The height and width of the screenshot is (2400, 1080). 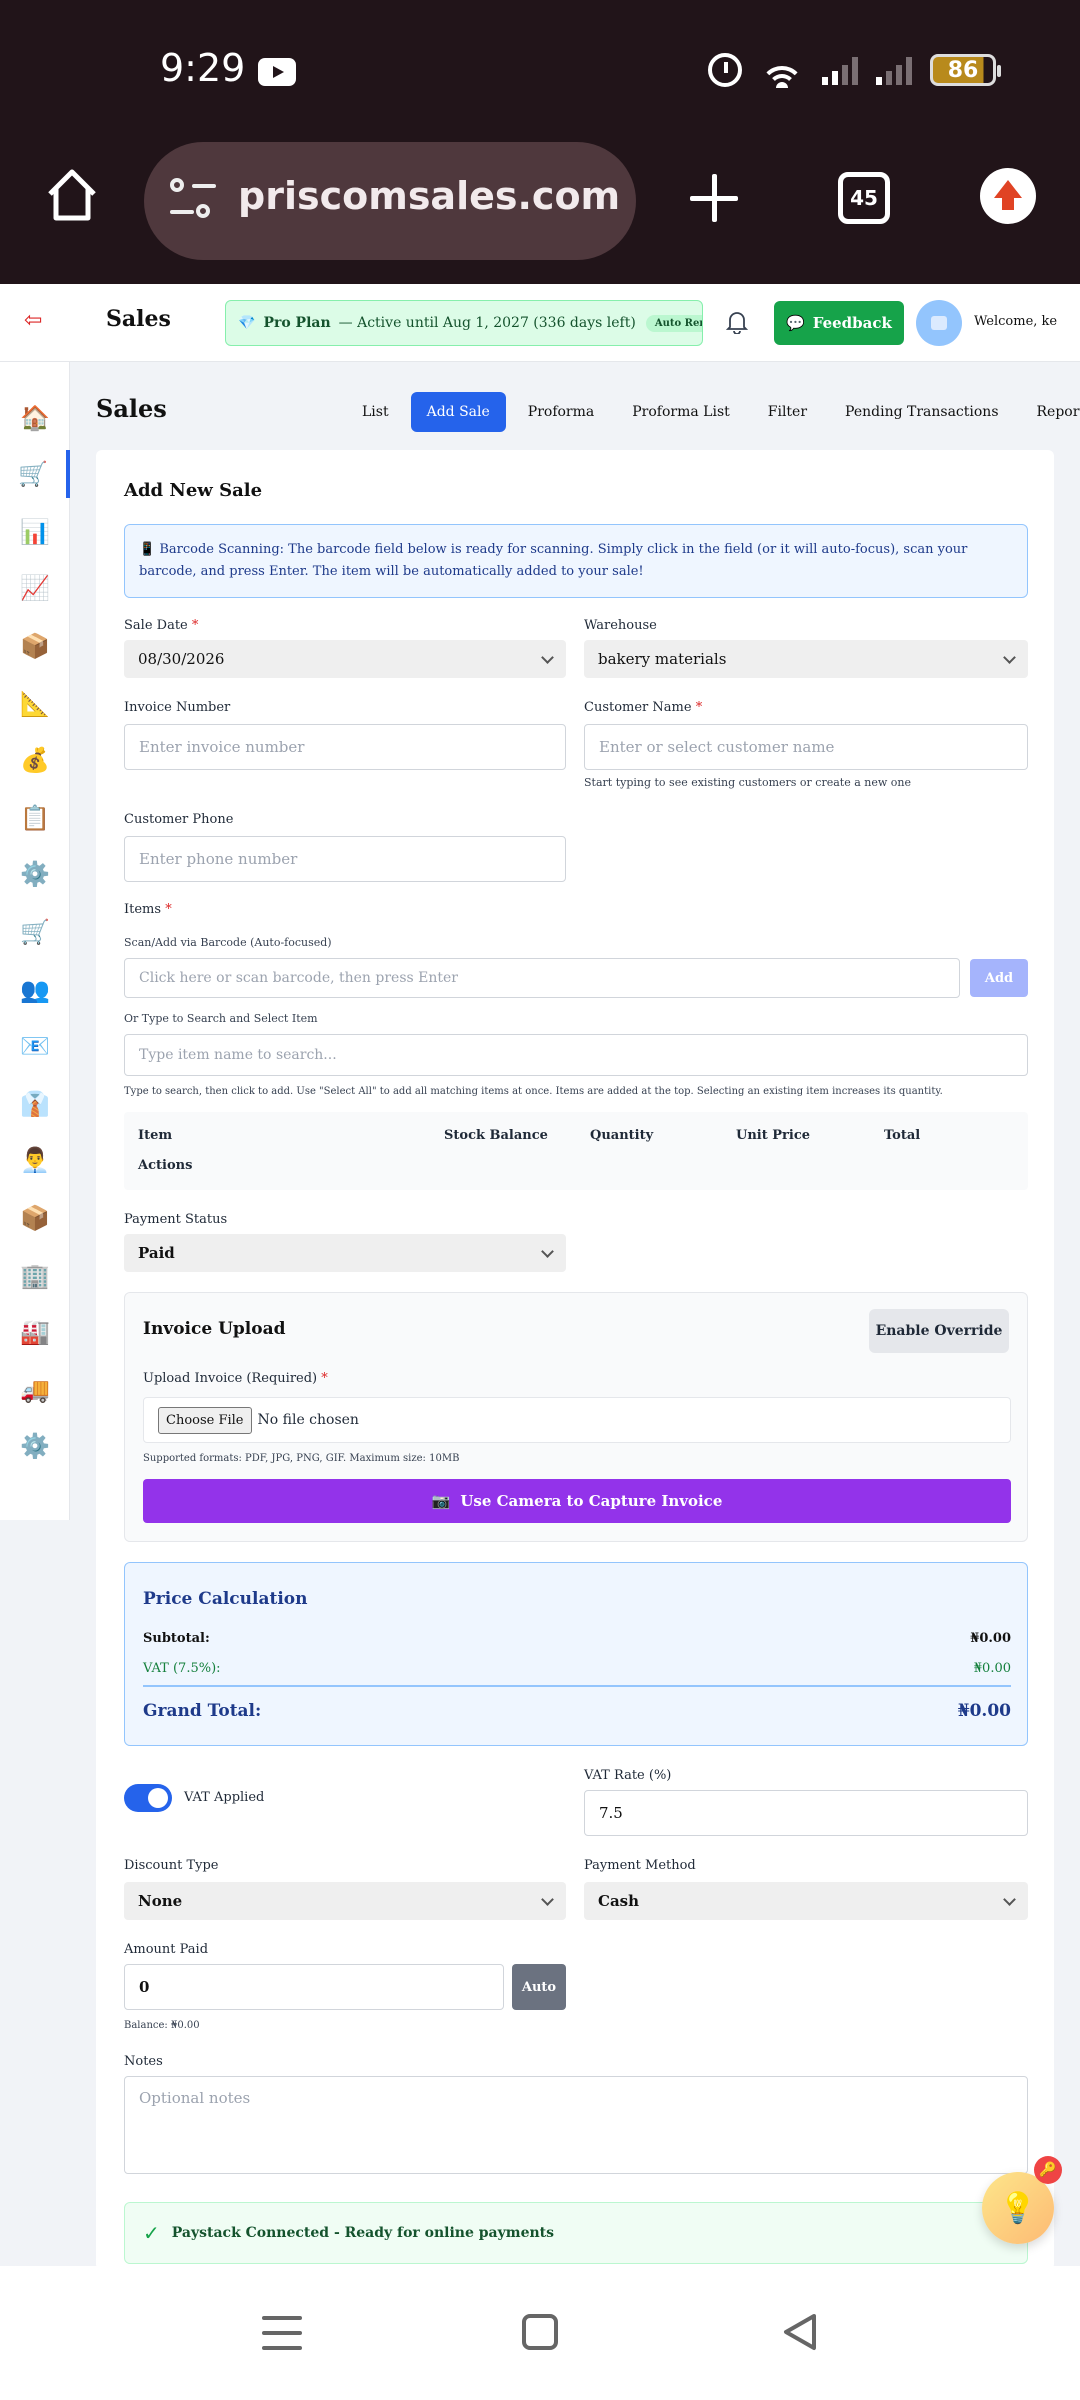 What do you see at coordinates (999, 978) in the screenshot?
I see `add-item-button: Add` at bounding box center [999, 978].